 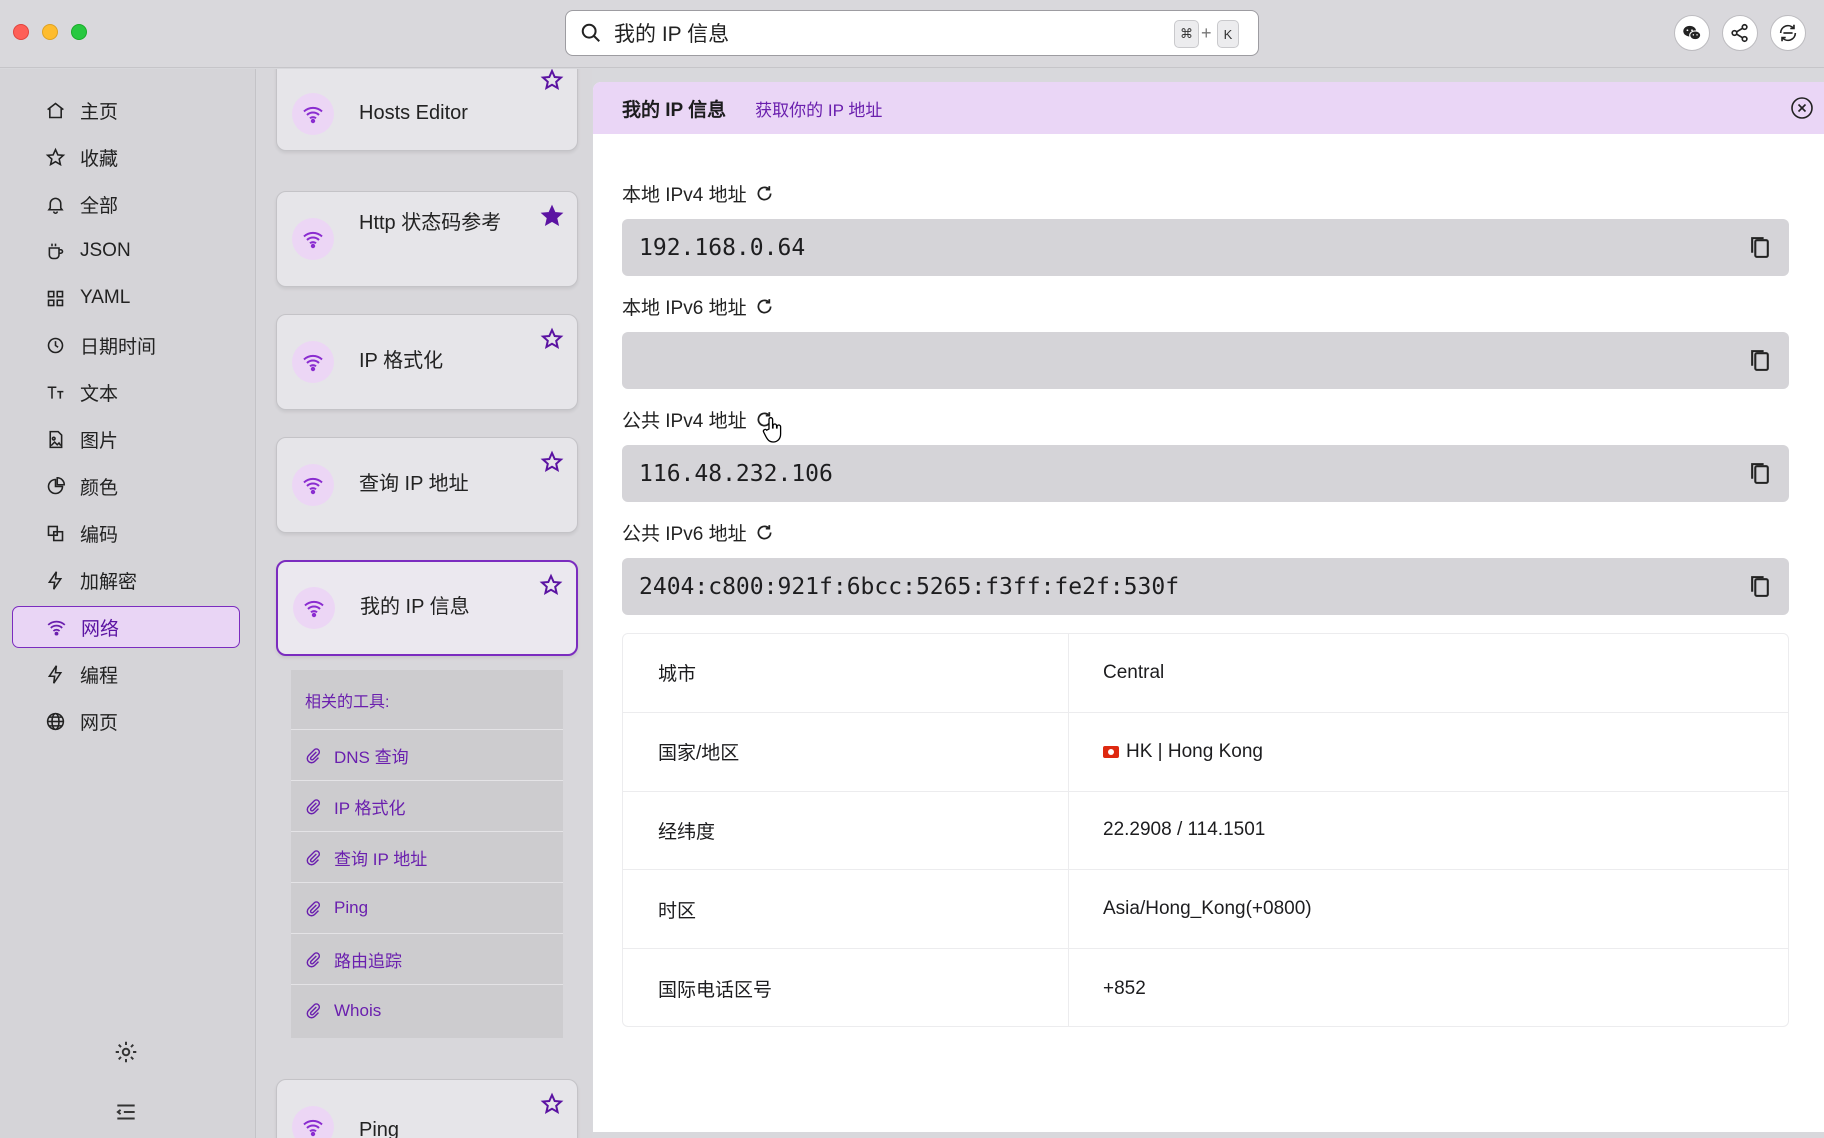 What do you see at coordinates (50, 32) in the screenshot?
I see `minimize-window-button` at bounding box center [50, 32].